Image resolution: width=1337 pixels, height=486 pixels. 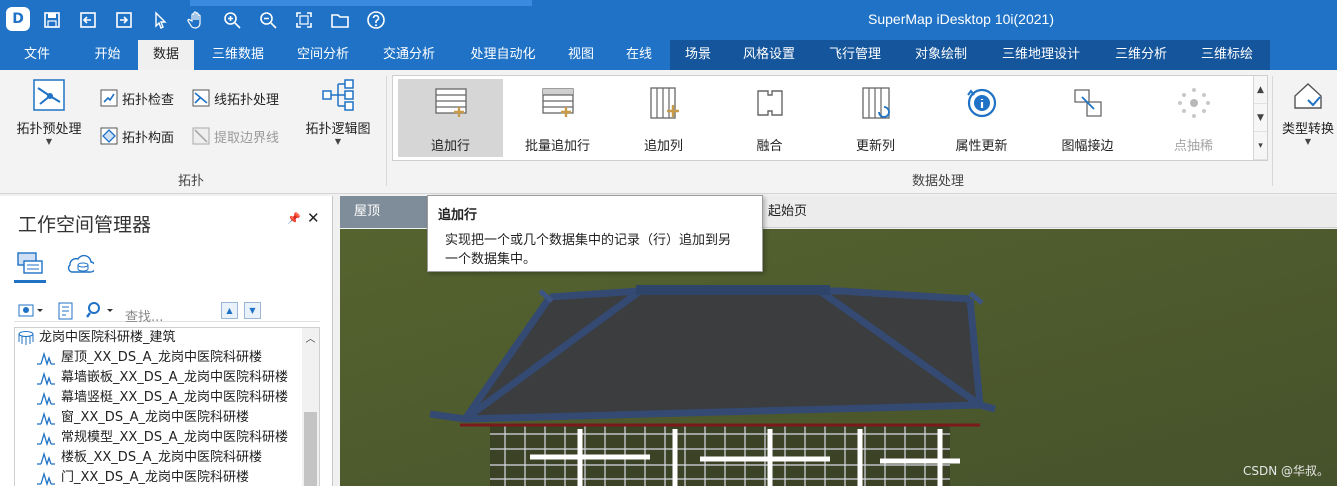 What do you see at coordinates (52, 20) in the screenshot?
I see `save-icon` at bounding box center [52, 20].